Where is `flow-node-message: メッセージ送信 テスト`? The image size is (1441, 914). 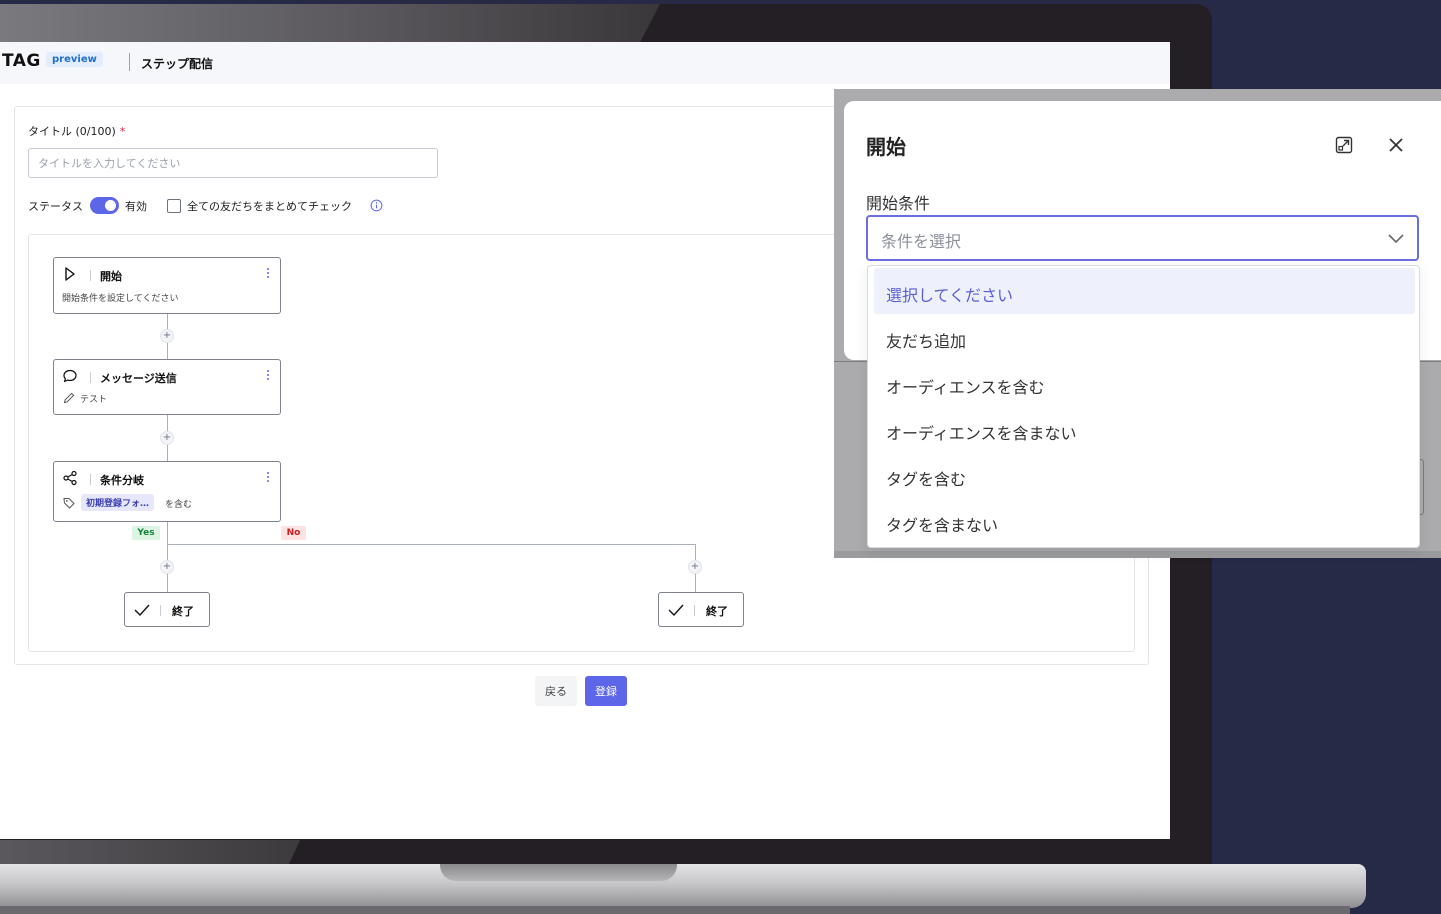 flow-node-message: メッセージ送信 テスト is located at coordinates (167, 387).